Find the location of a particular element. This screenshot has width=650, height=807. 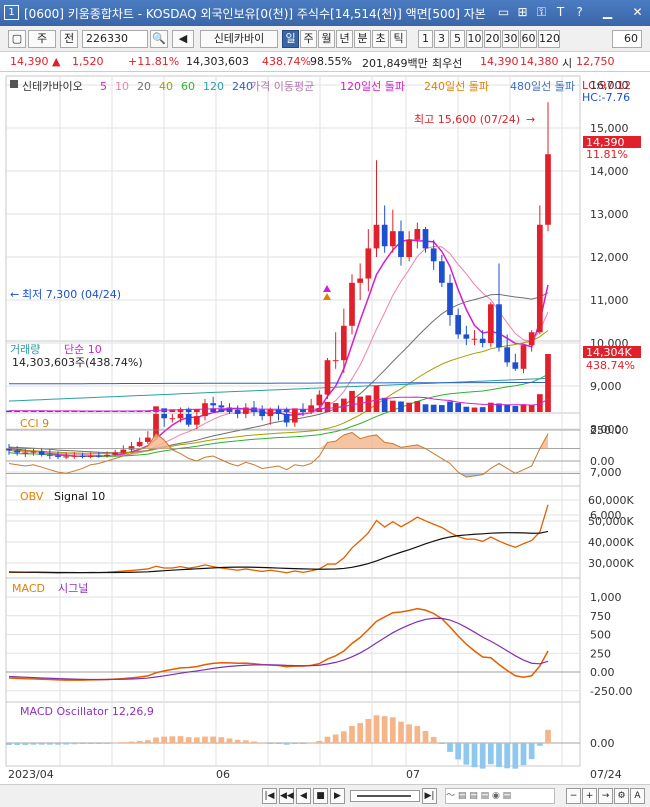

market-select: 주 is located at coordinates (42, 39).